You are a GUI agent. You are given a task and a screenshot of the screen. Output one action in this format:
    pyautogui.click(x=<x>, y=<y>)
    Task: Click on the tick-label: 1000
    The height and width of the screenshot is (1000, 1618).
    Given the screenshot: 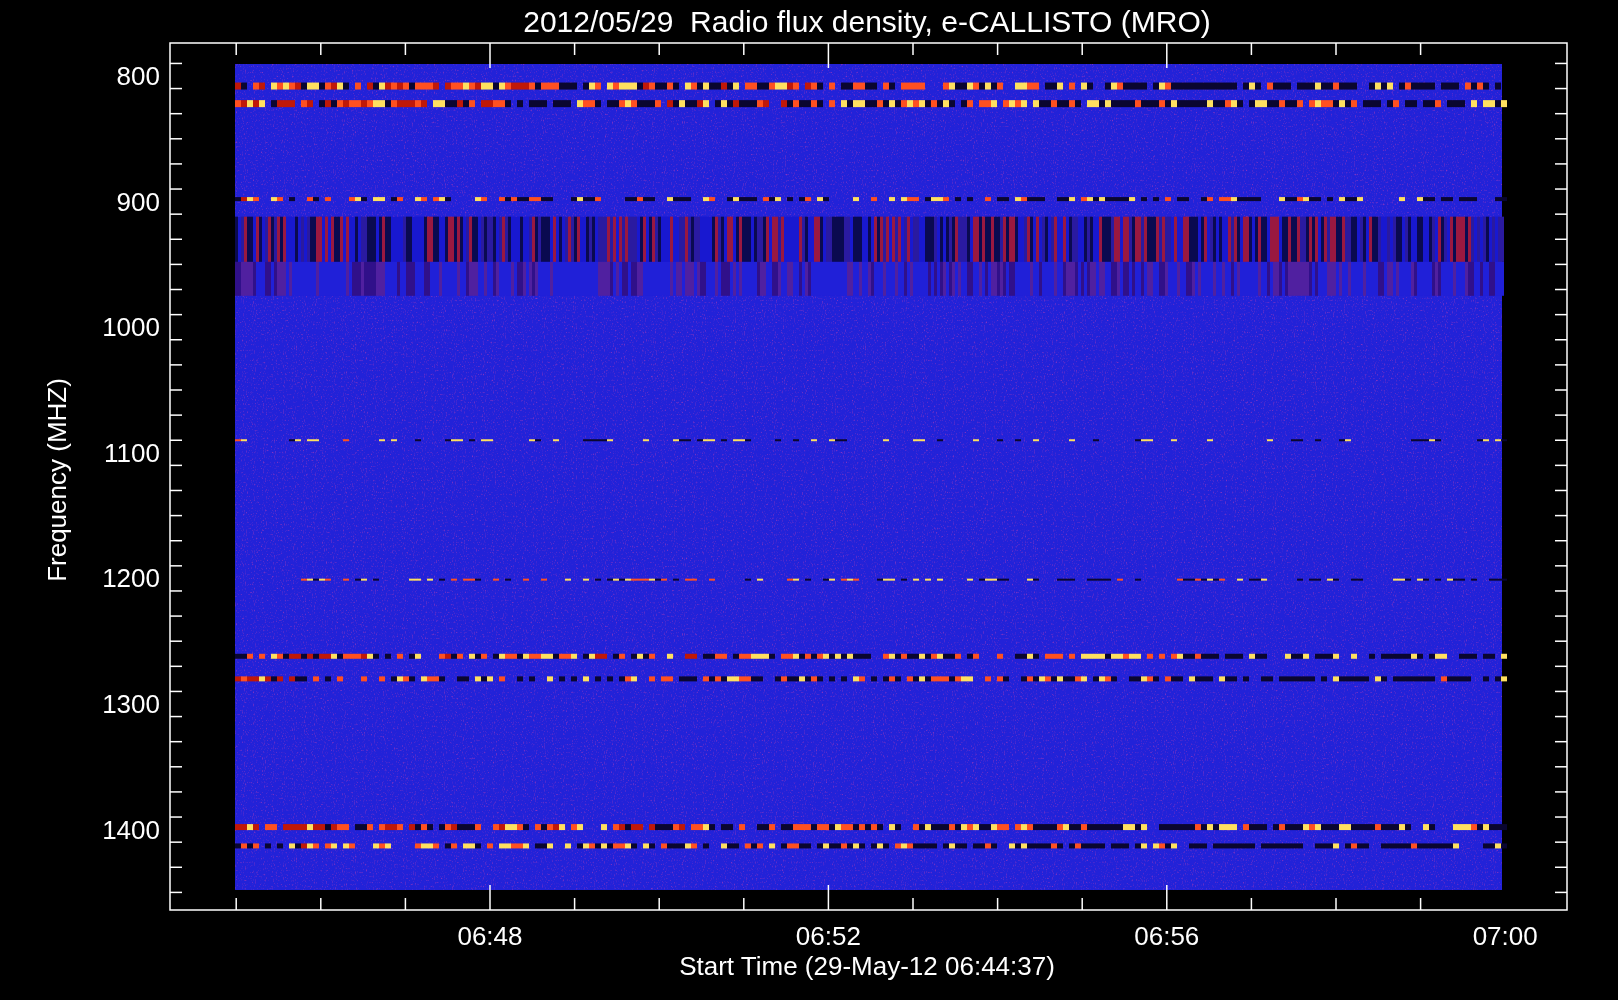 What is the action you would take?
    pyautogui.click(x=131, y=327)
    